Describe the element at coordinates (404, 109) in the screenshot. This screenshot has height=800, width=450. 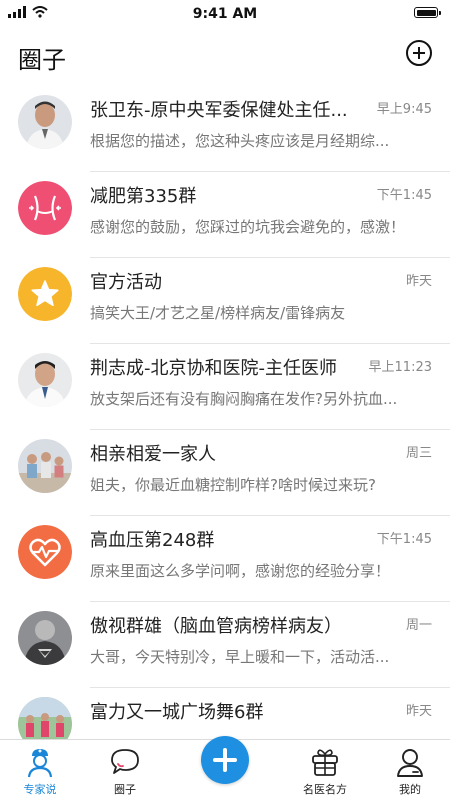
I see `chat-time: 早上9:45` at that location.